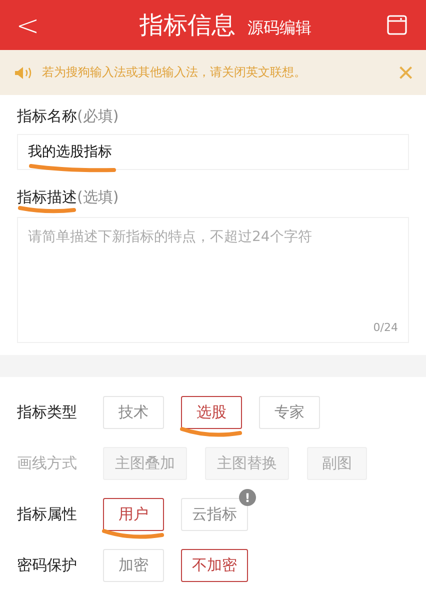 The height and width of the screenshot is (600, 426). I want to click on option-label: 画线方式, so click(47, 463).